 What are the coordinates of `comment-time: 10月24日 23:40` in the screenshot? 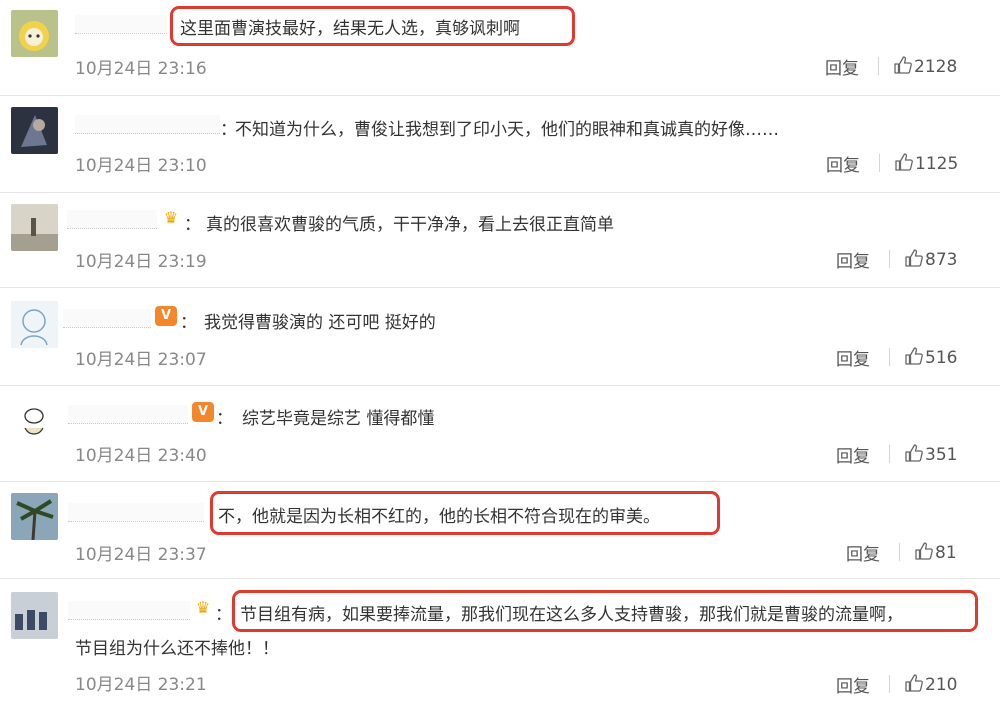 It's located at (141, 456).